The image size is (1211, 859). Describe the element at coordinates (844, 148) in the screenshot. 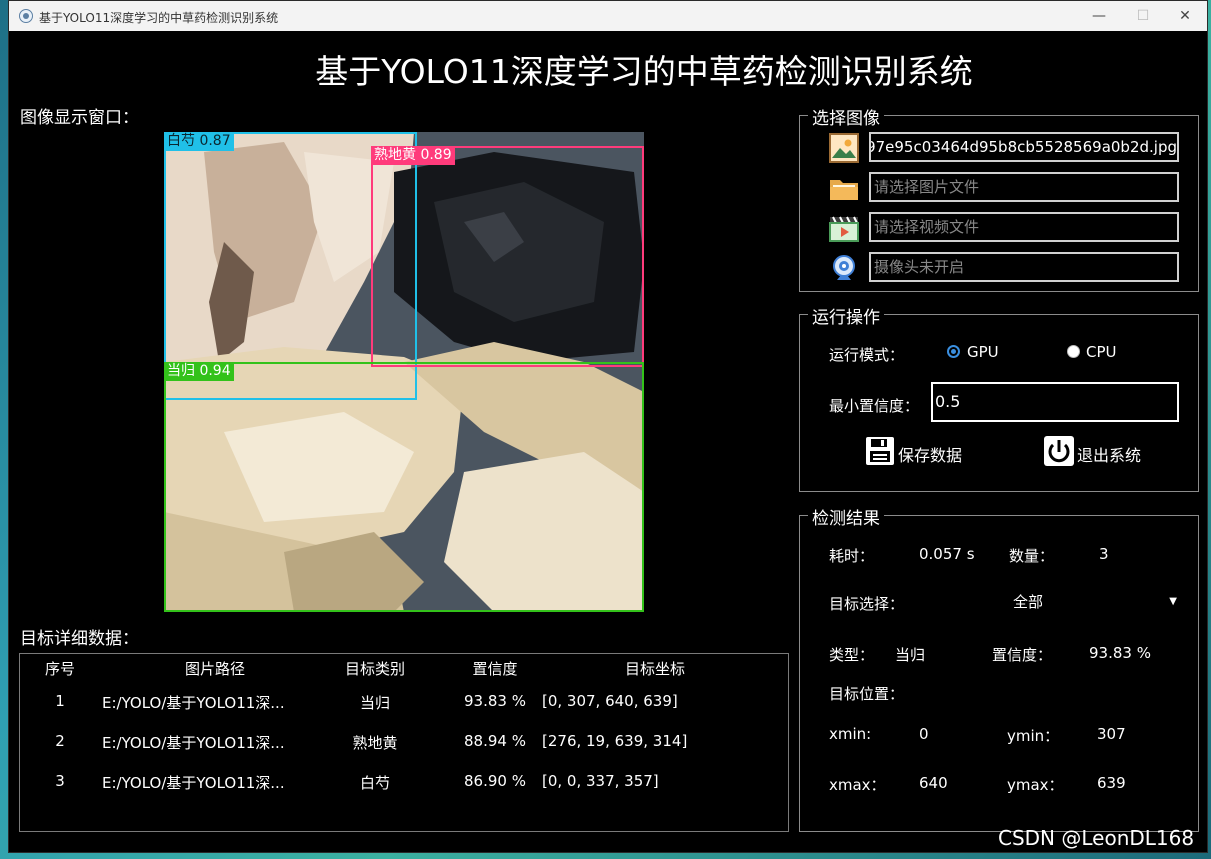

I see `image-icon` at that location.